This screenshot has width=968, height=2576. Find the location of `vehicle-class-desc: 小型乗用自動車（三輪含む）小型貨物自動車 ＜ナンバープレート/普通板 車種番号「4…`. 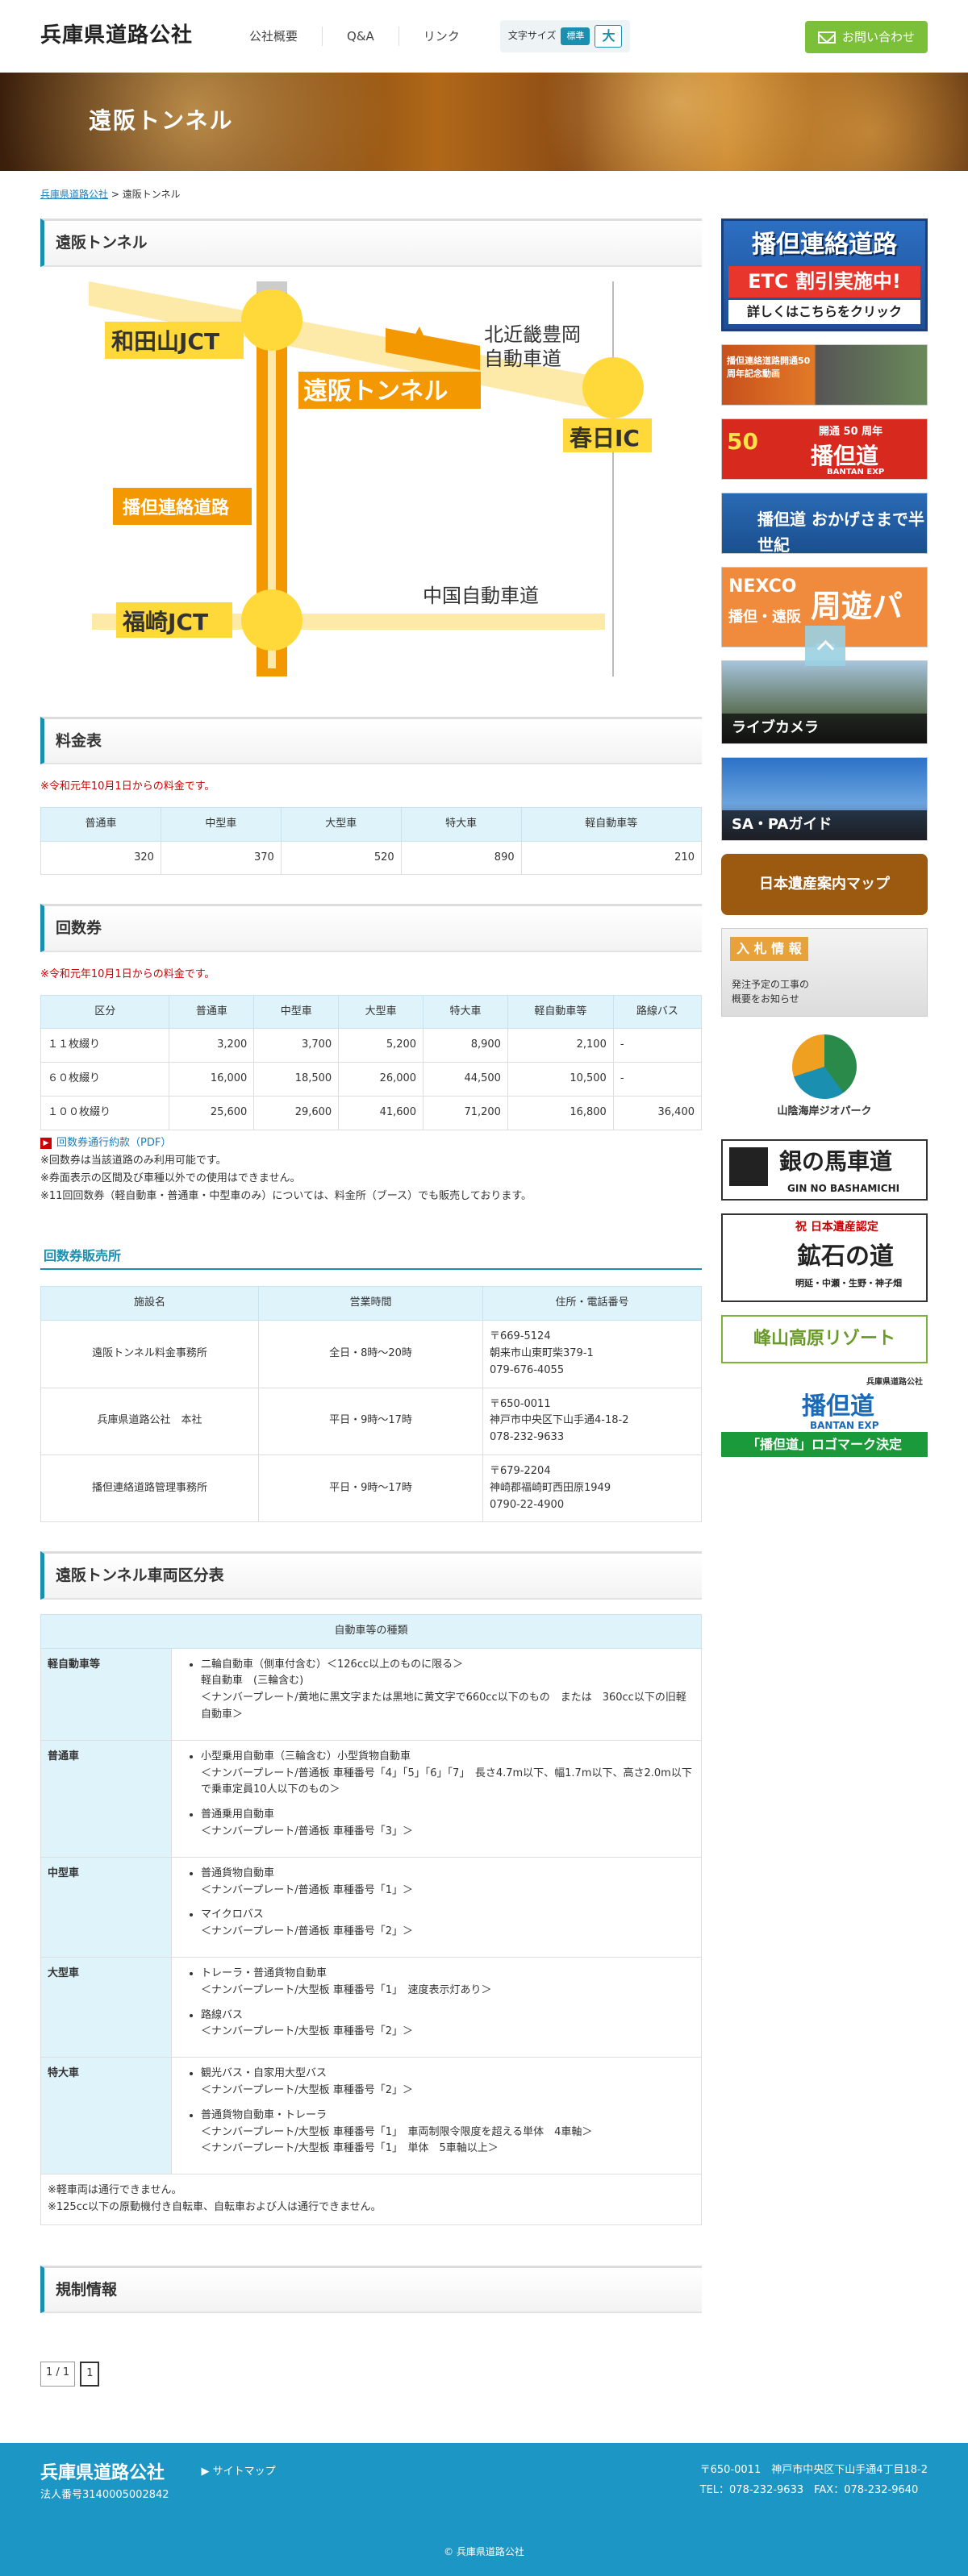

vehicle-class-desc: 小型乗用自動車（三輪含む）小型貨物自動車 ＜ナンバープレート/普通板 車種番号「4… is located at coordinates (436, 1799).